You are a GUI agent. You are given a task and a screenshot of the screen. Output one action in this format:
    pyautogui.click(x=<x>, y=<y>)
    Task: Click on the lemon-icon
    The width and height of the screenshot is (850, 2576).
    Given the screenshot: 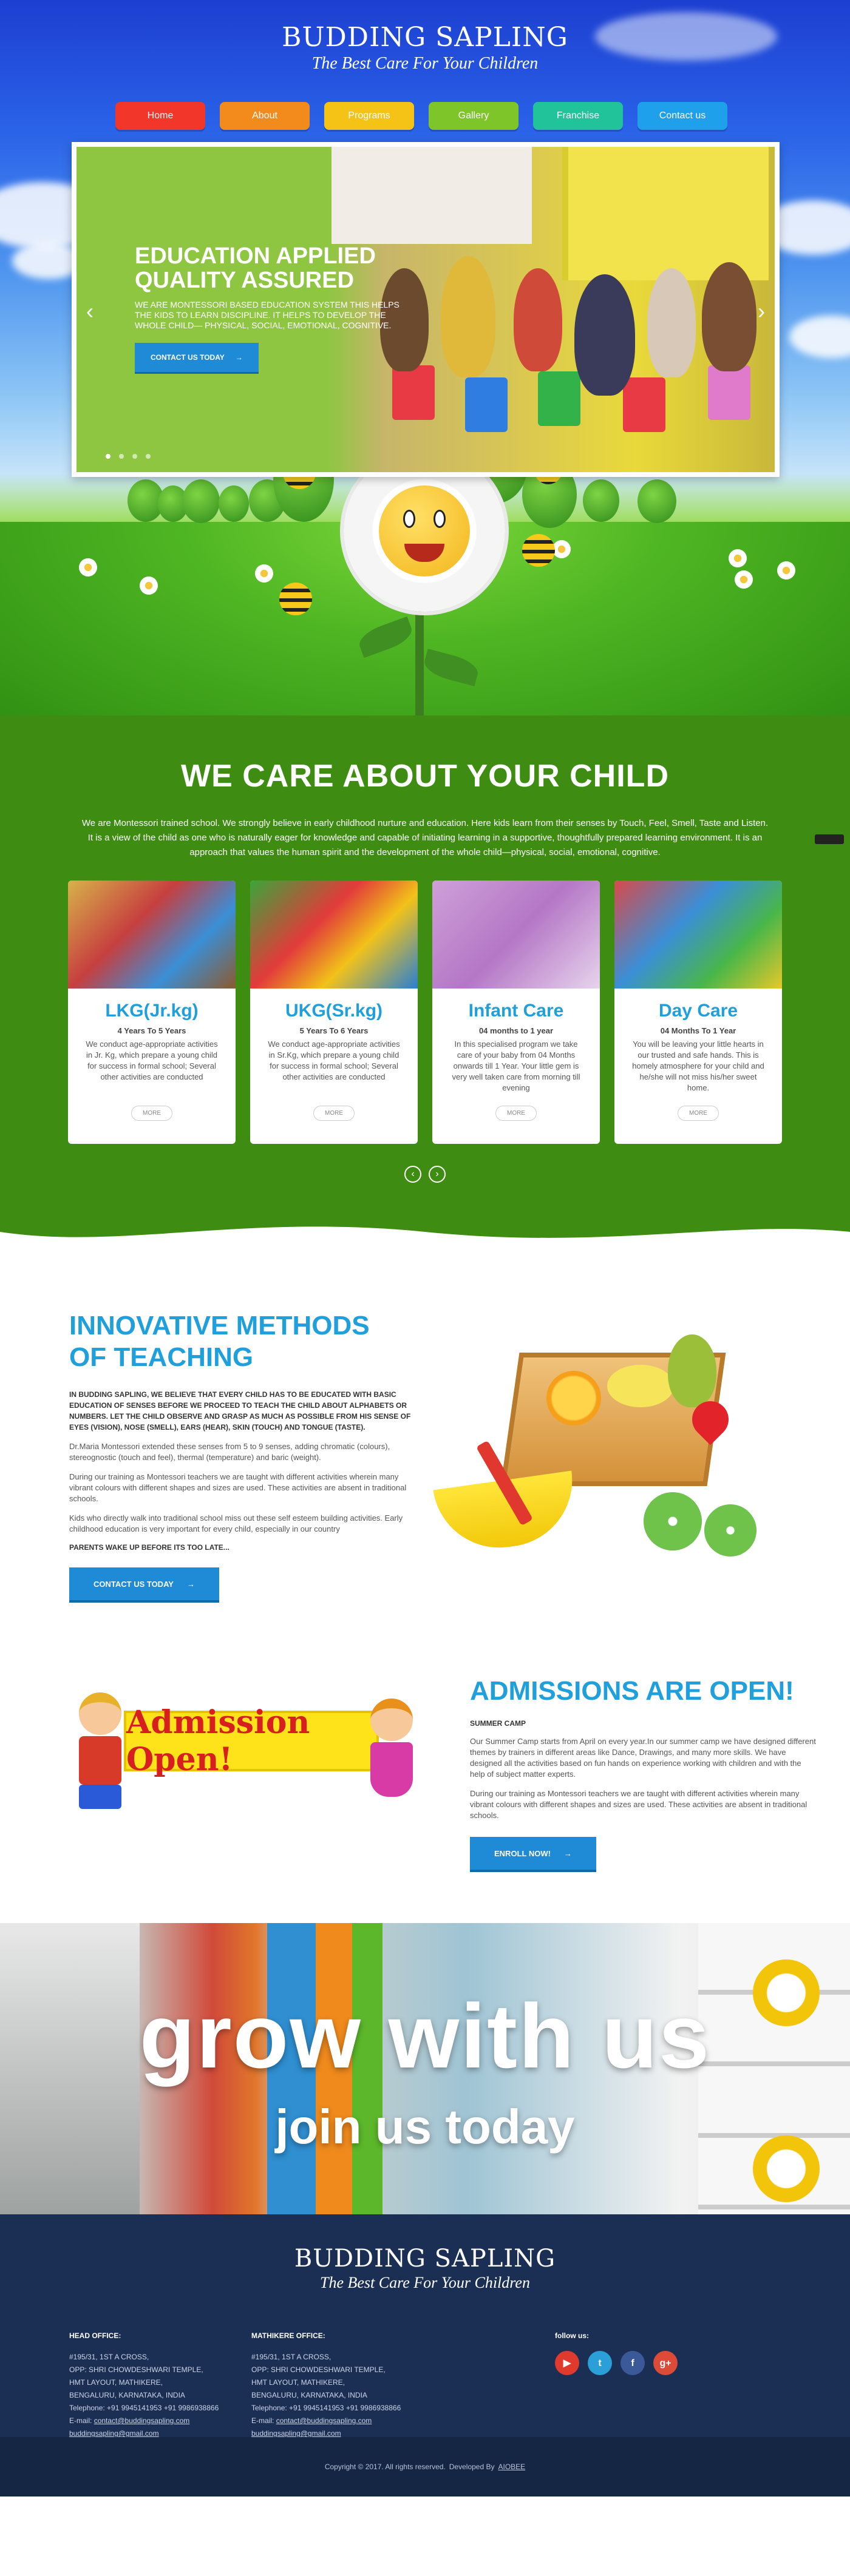 What is the action you would take?
    pyautogui.click(x=640, y=1386)
    